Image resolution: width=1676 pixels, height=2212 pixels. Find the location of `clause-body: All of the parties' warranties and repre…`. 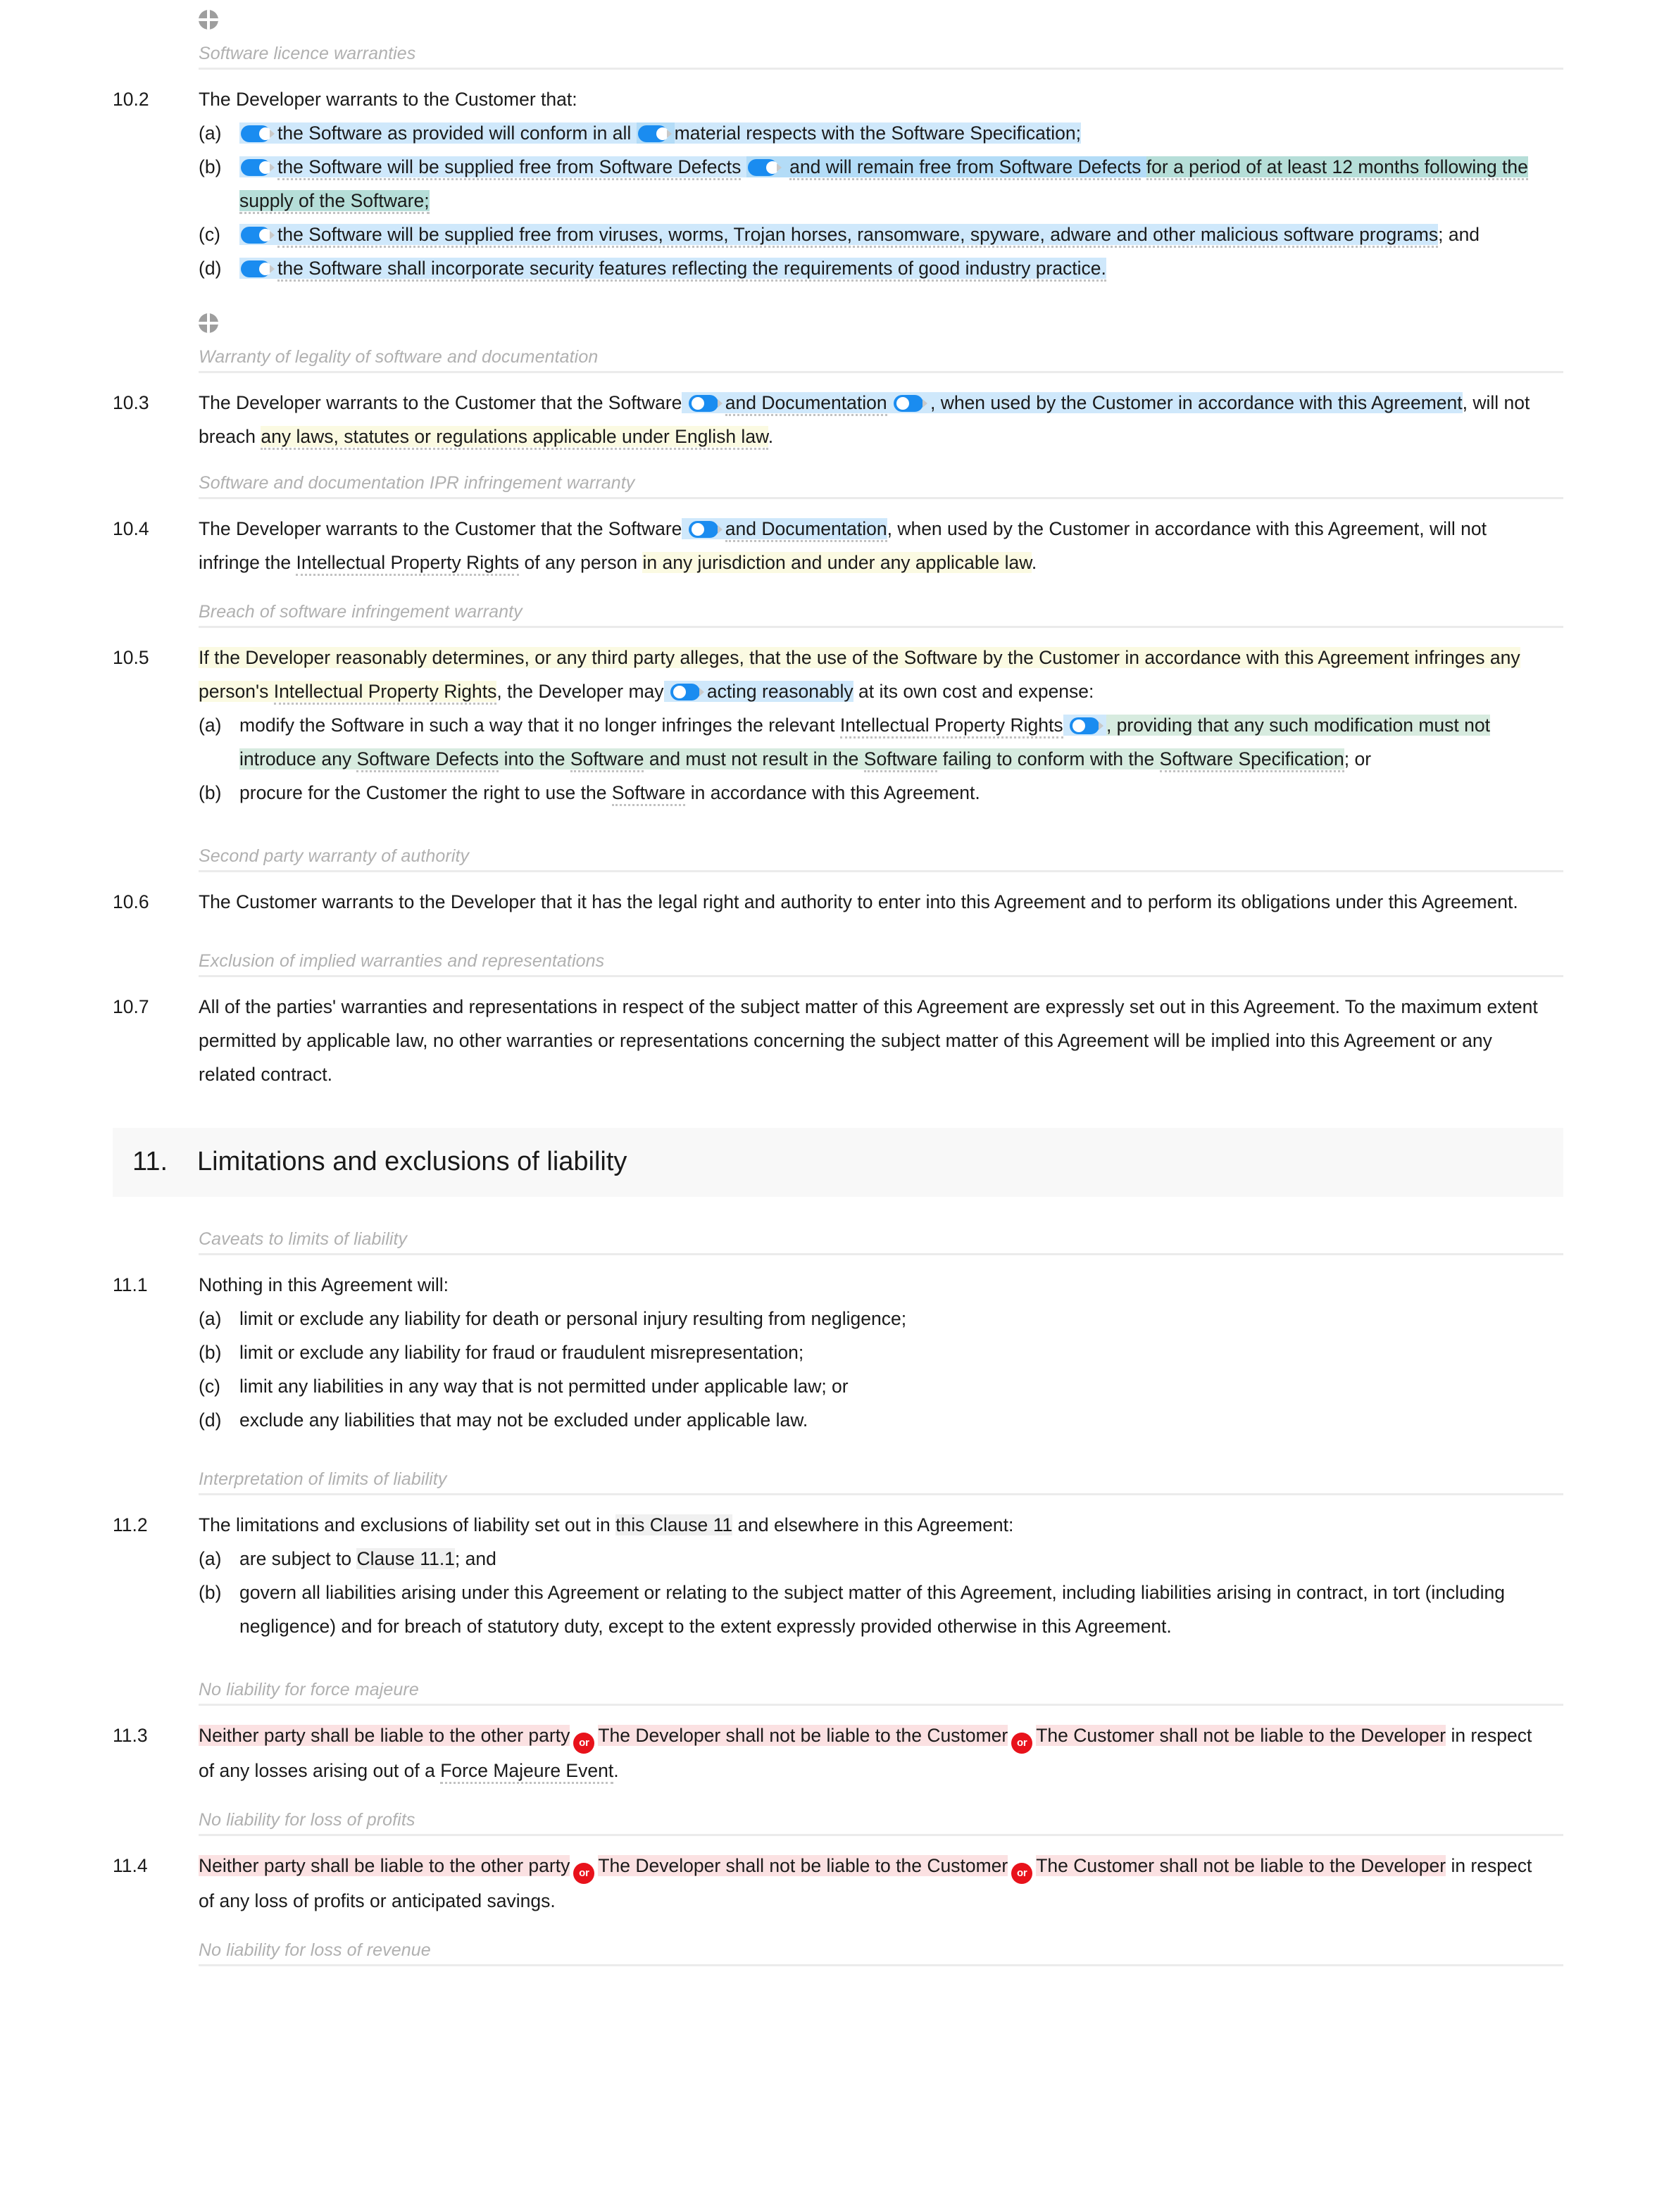

clause-body: All of the parties' warranties and repre… is located at coordinates (869, 1040).